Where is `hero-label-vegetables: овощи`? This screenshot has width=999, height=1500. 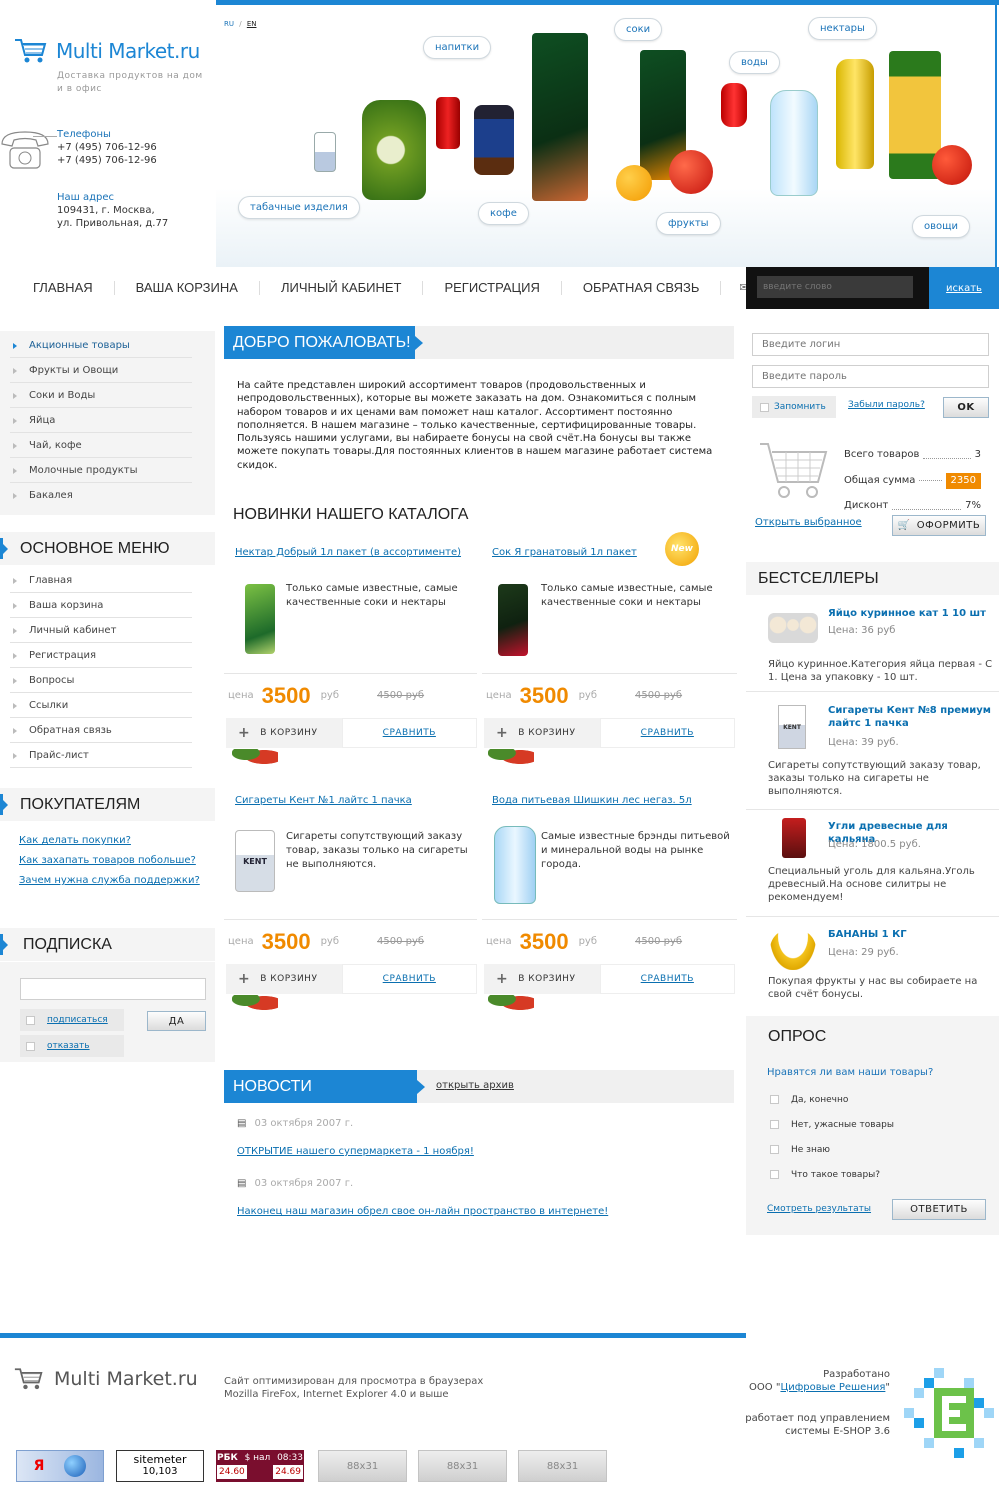
hero-label-vegetables: овощи is located at coordinates (941, 226).